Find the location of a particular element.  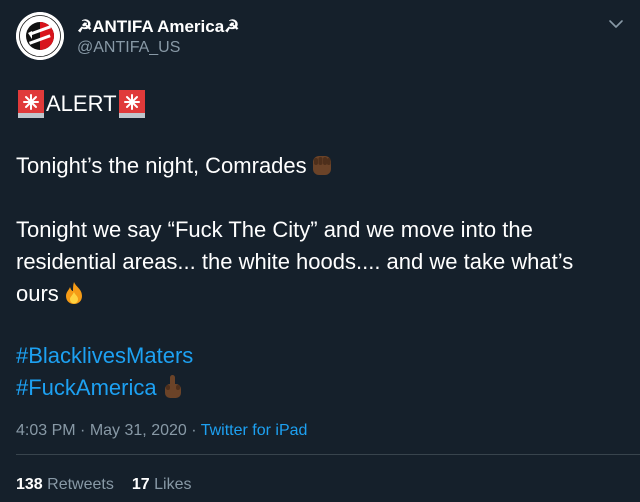

account-names: ☭ANTIFA America☭ @ANTIFA_US is located at coordinates (158, 34).